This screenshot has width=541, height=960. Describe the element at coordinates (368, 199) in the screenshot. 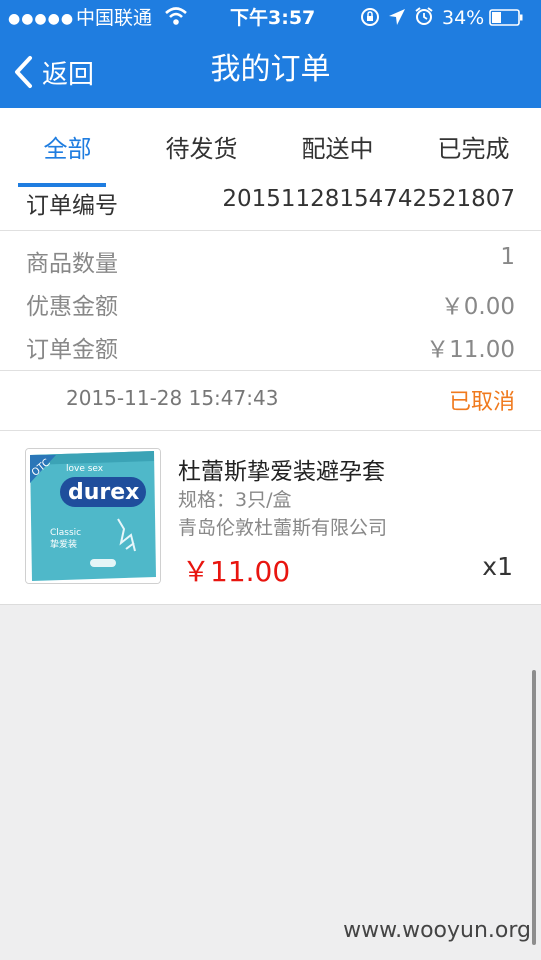

I see `order-number: 20151128154742521807` at that location.